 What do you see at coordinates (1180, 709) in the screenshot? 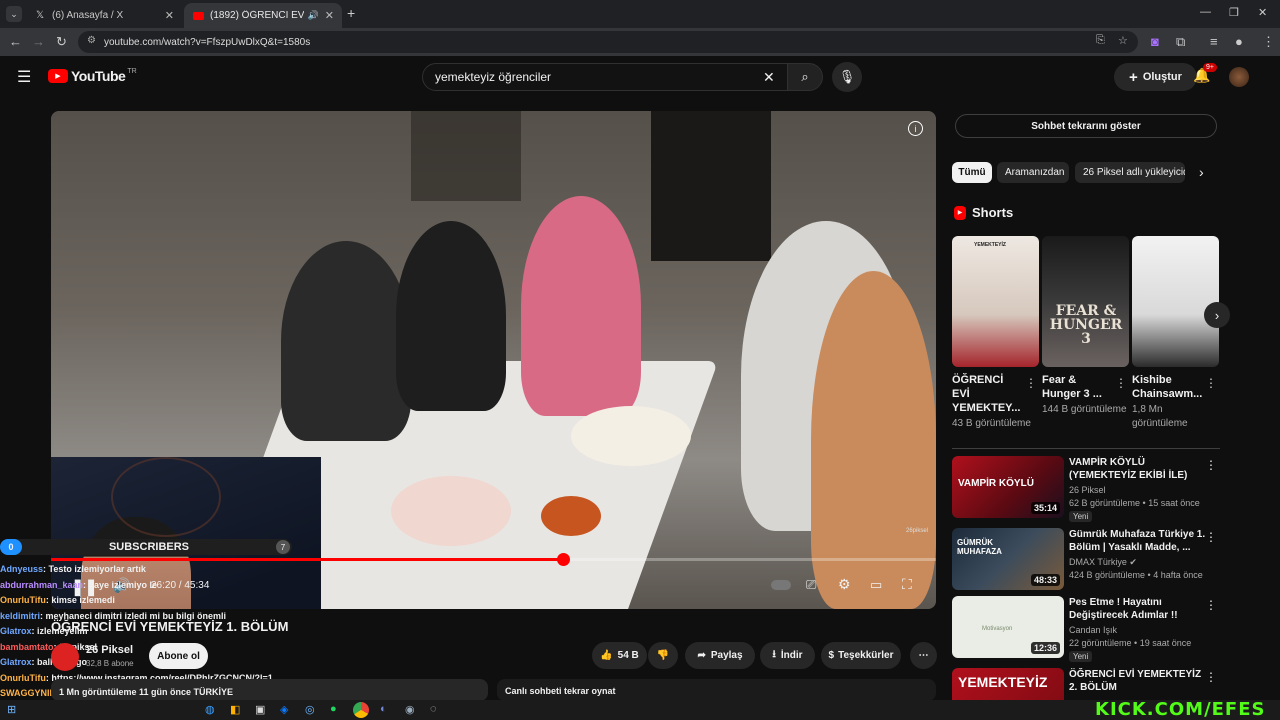
I see `kick-channel-watermark: KICK.COM/EFES` at bounding box center [1180, 709].